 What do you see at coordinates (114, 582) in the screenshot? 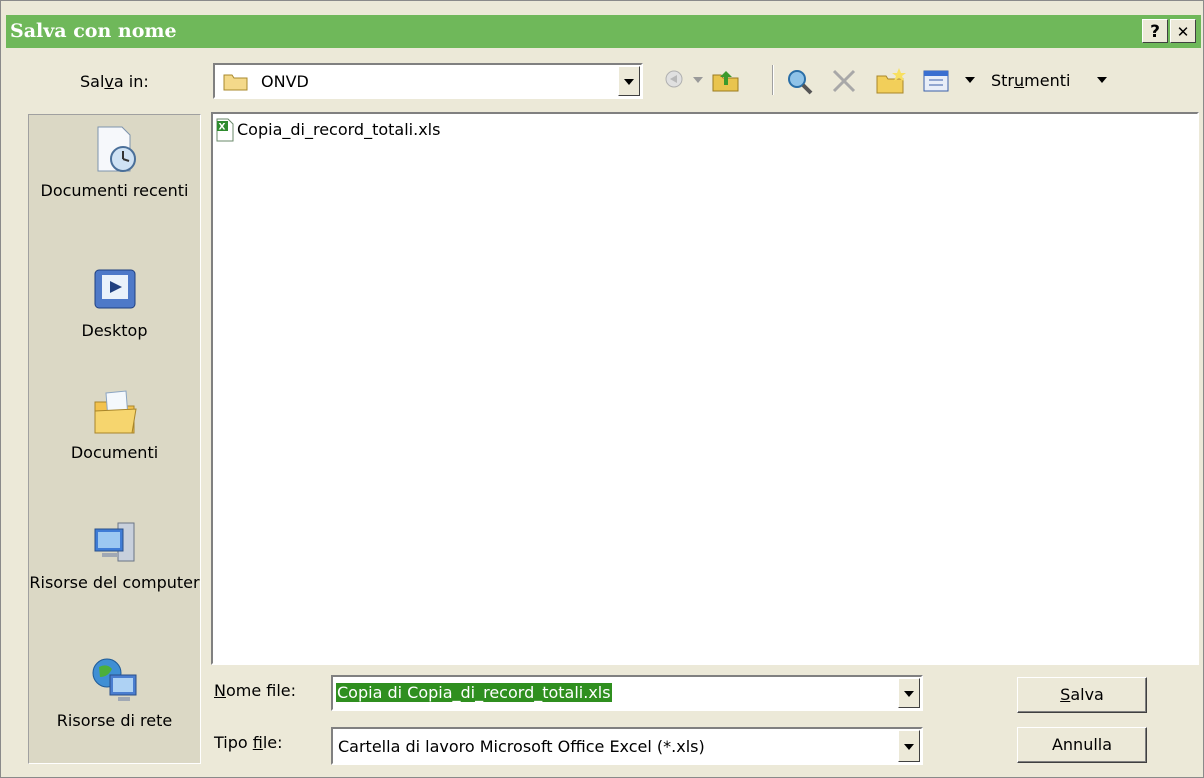
I see `place-label: Risorse del computer` at bounding box center [114, 582].